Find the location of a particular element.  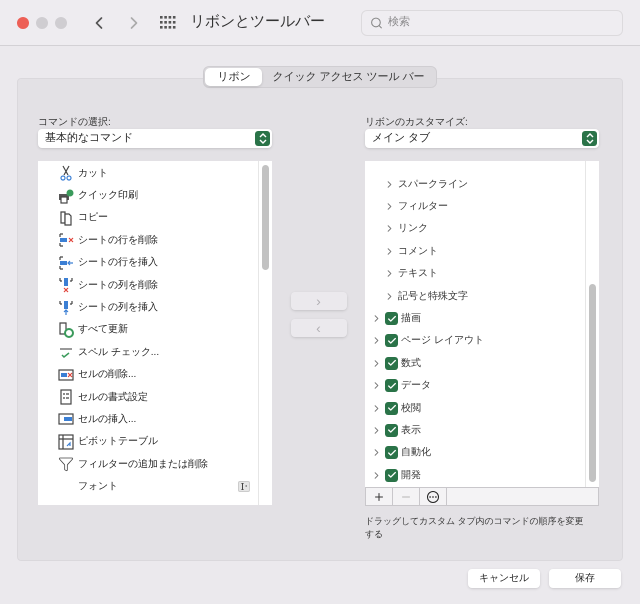

dialog-button: キャンセル is located at coordinates (504, 578).